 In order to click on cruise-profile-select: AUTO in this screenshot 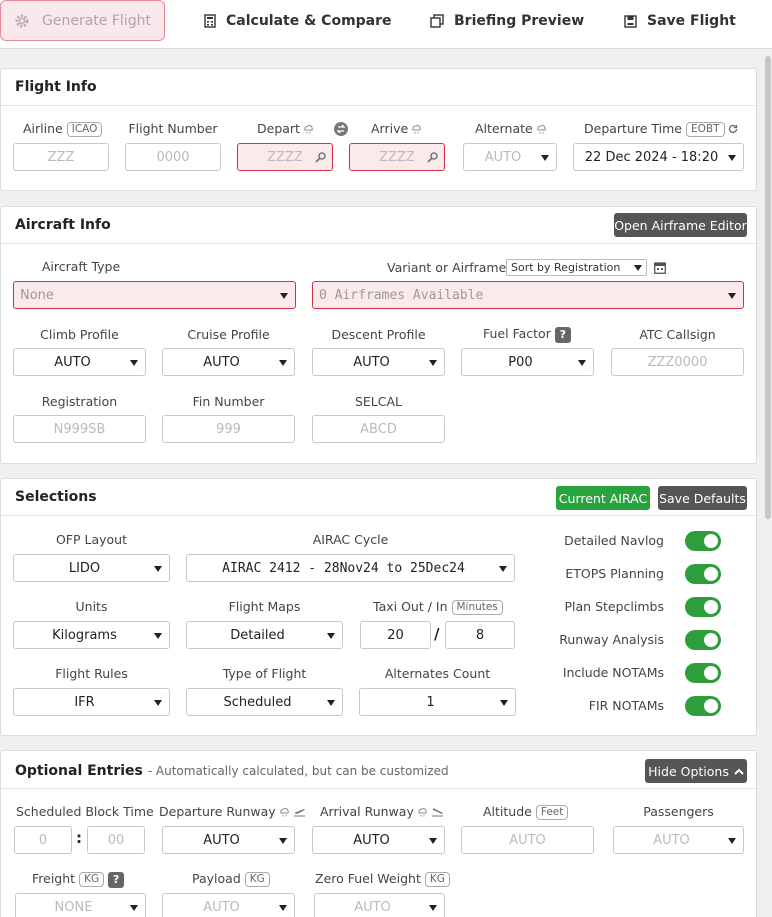, I will do `click(228, 362)`.